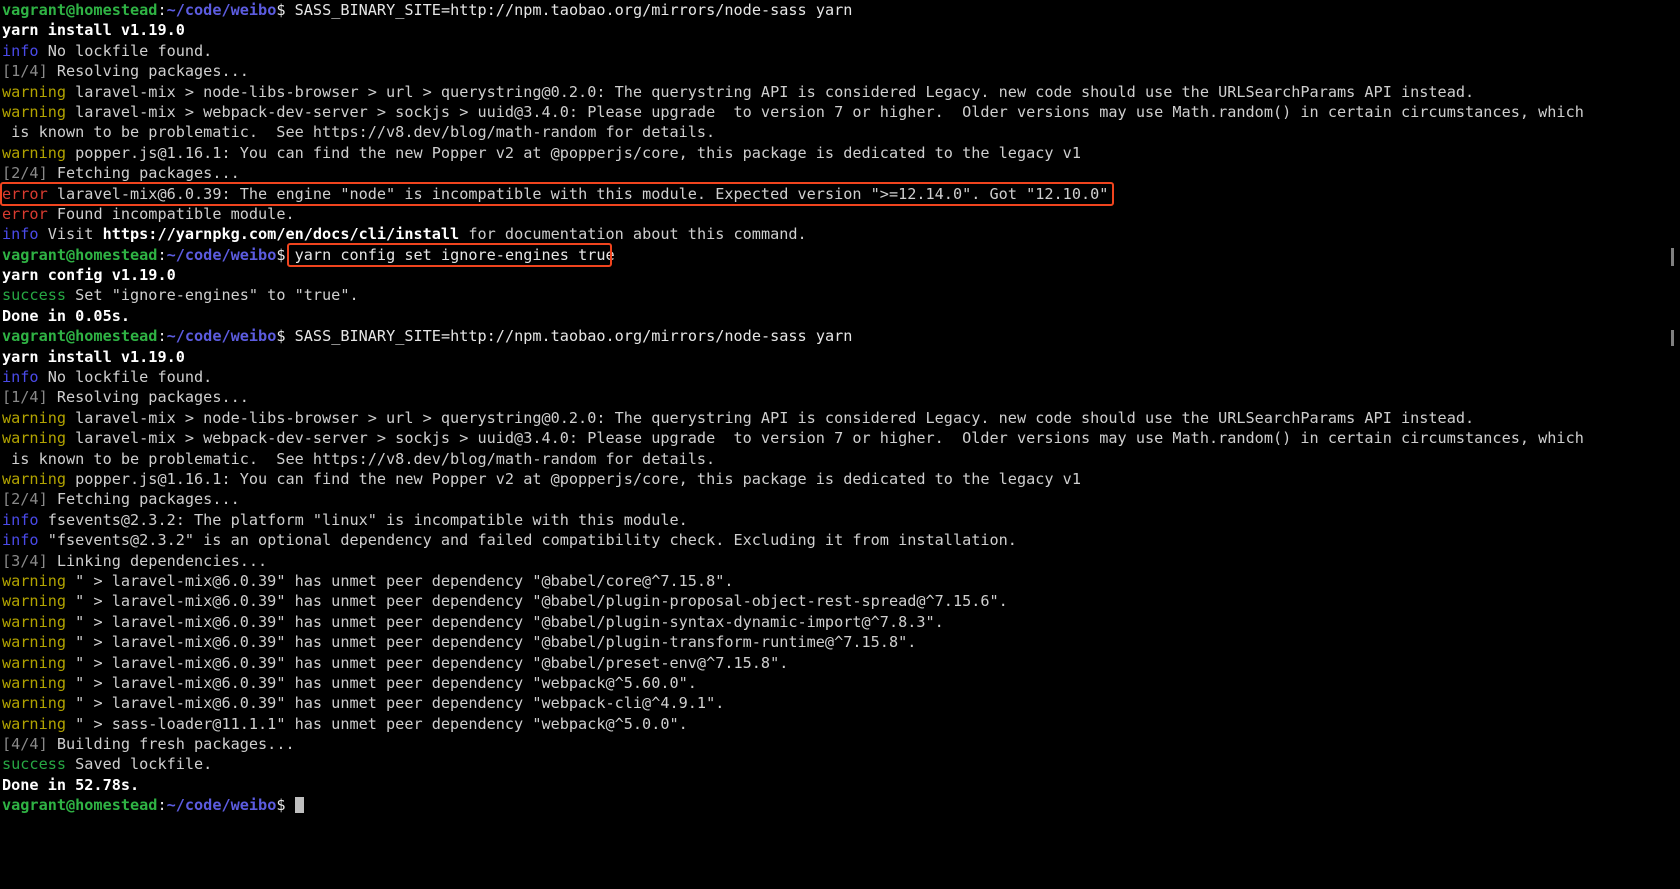 The height and width of the screenshot is (889, 1680). I want to click on terminal-line: yarn config v1.19.0, so click(840, 275).